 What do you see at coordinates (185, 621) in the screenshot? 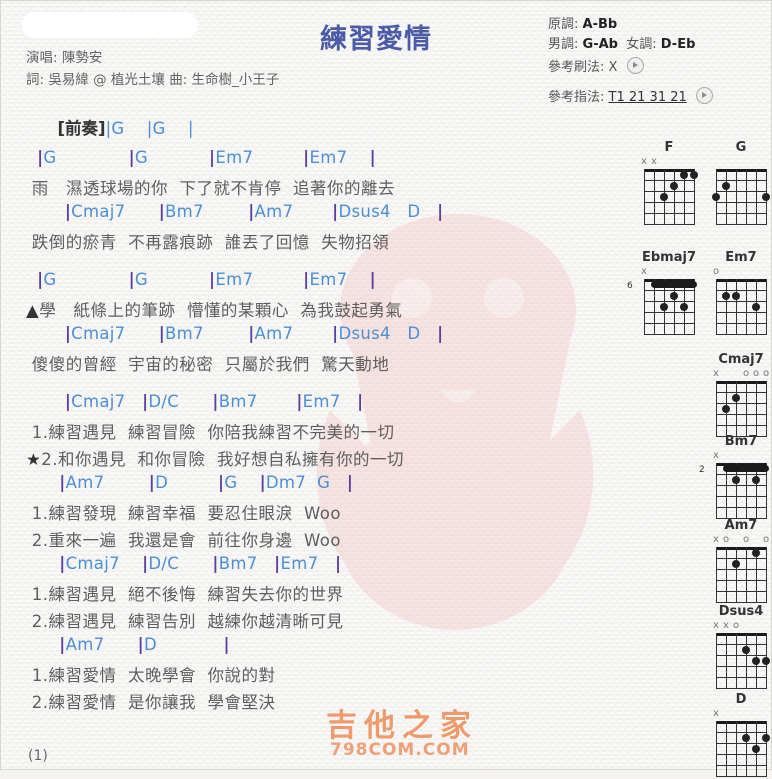
I see `lyric-line: 2.練習遇見 練習告別 越練你越清晰可見` at bounding box center [185, 621].